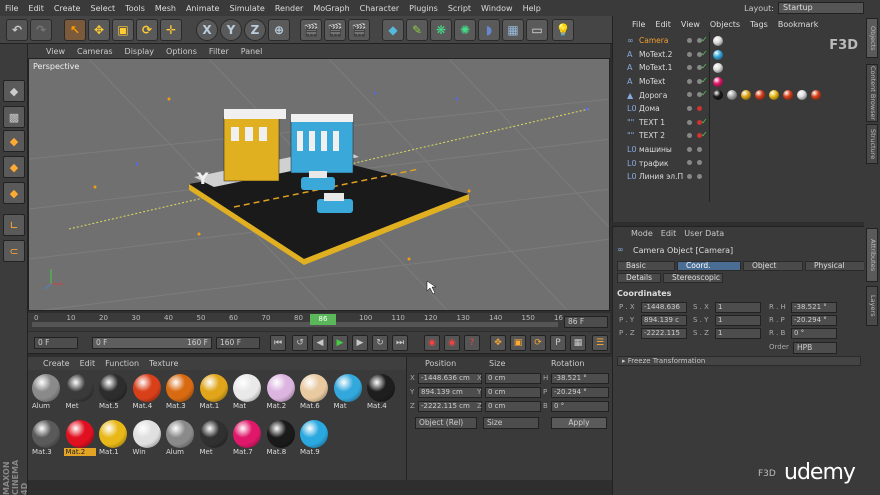  I want to click on object-menu-file: File, so click(638, 24).